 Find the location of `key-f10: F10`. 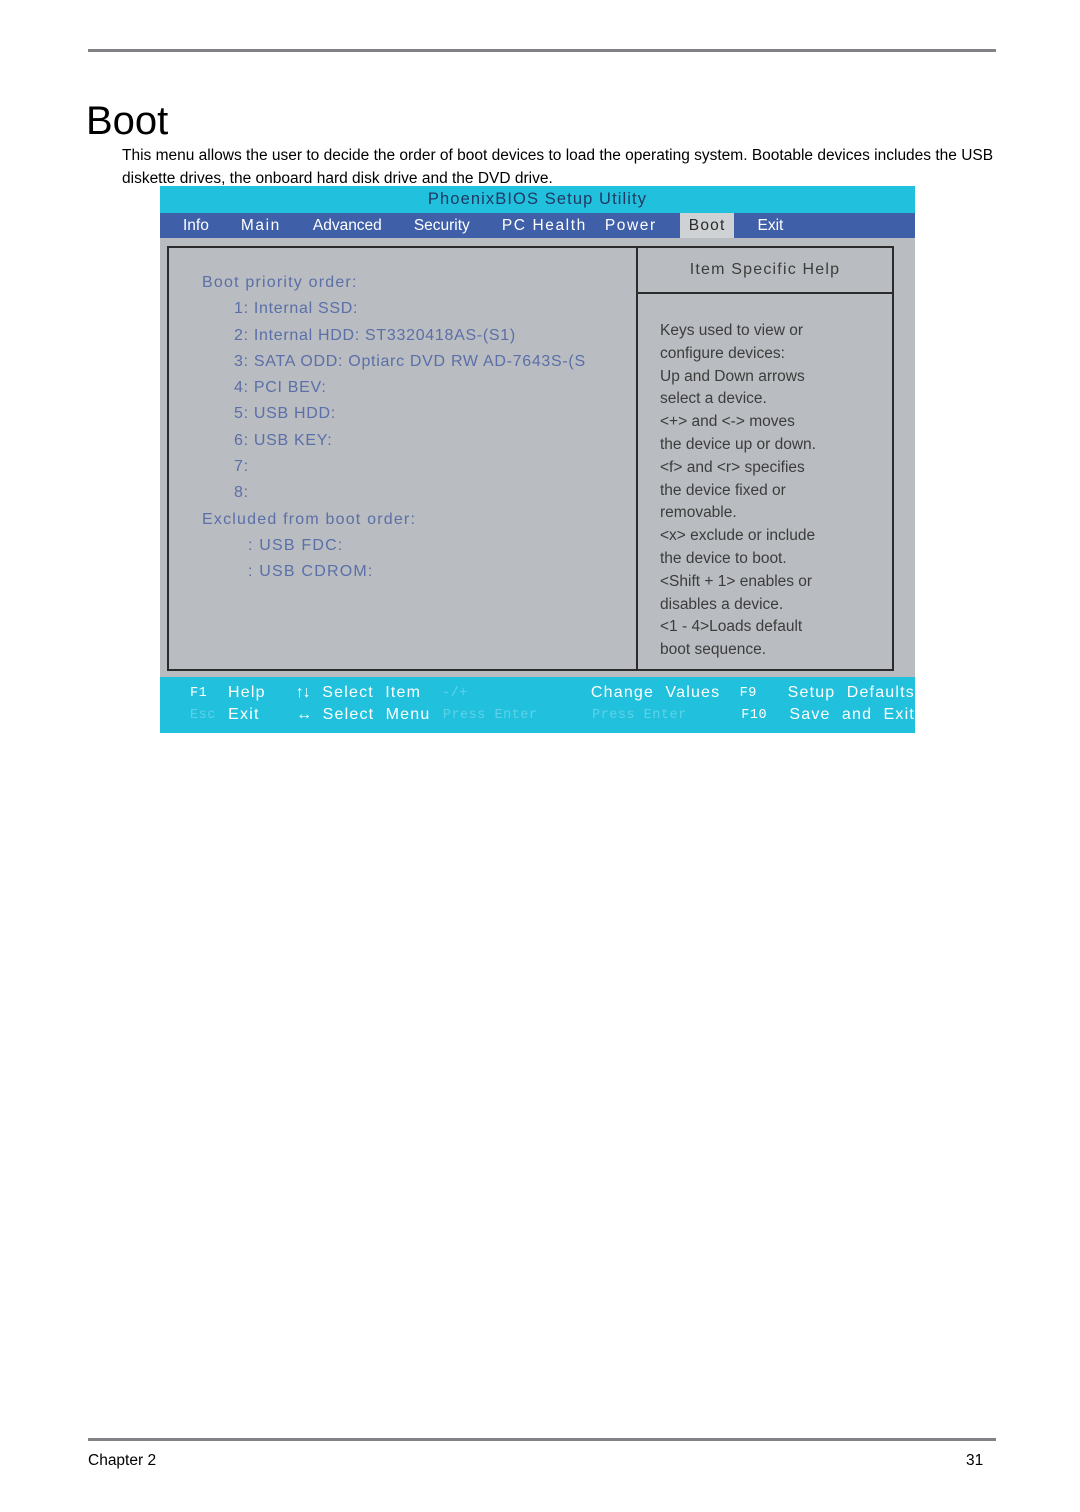

key-f10: F10 is located at coordinates (765, 715).